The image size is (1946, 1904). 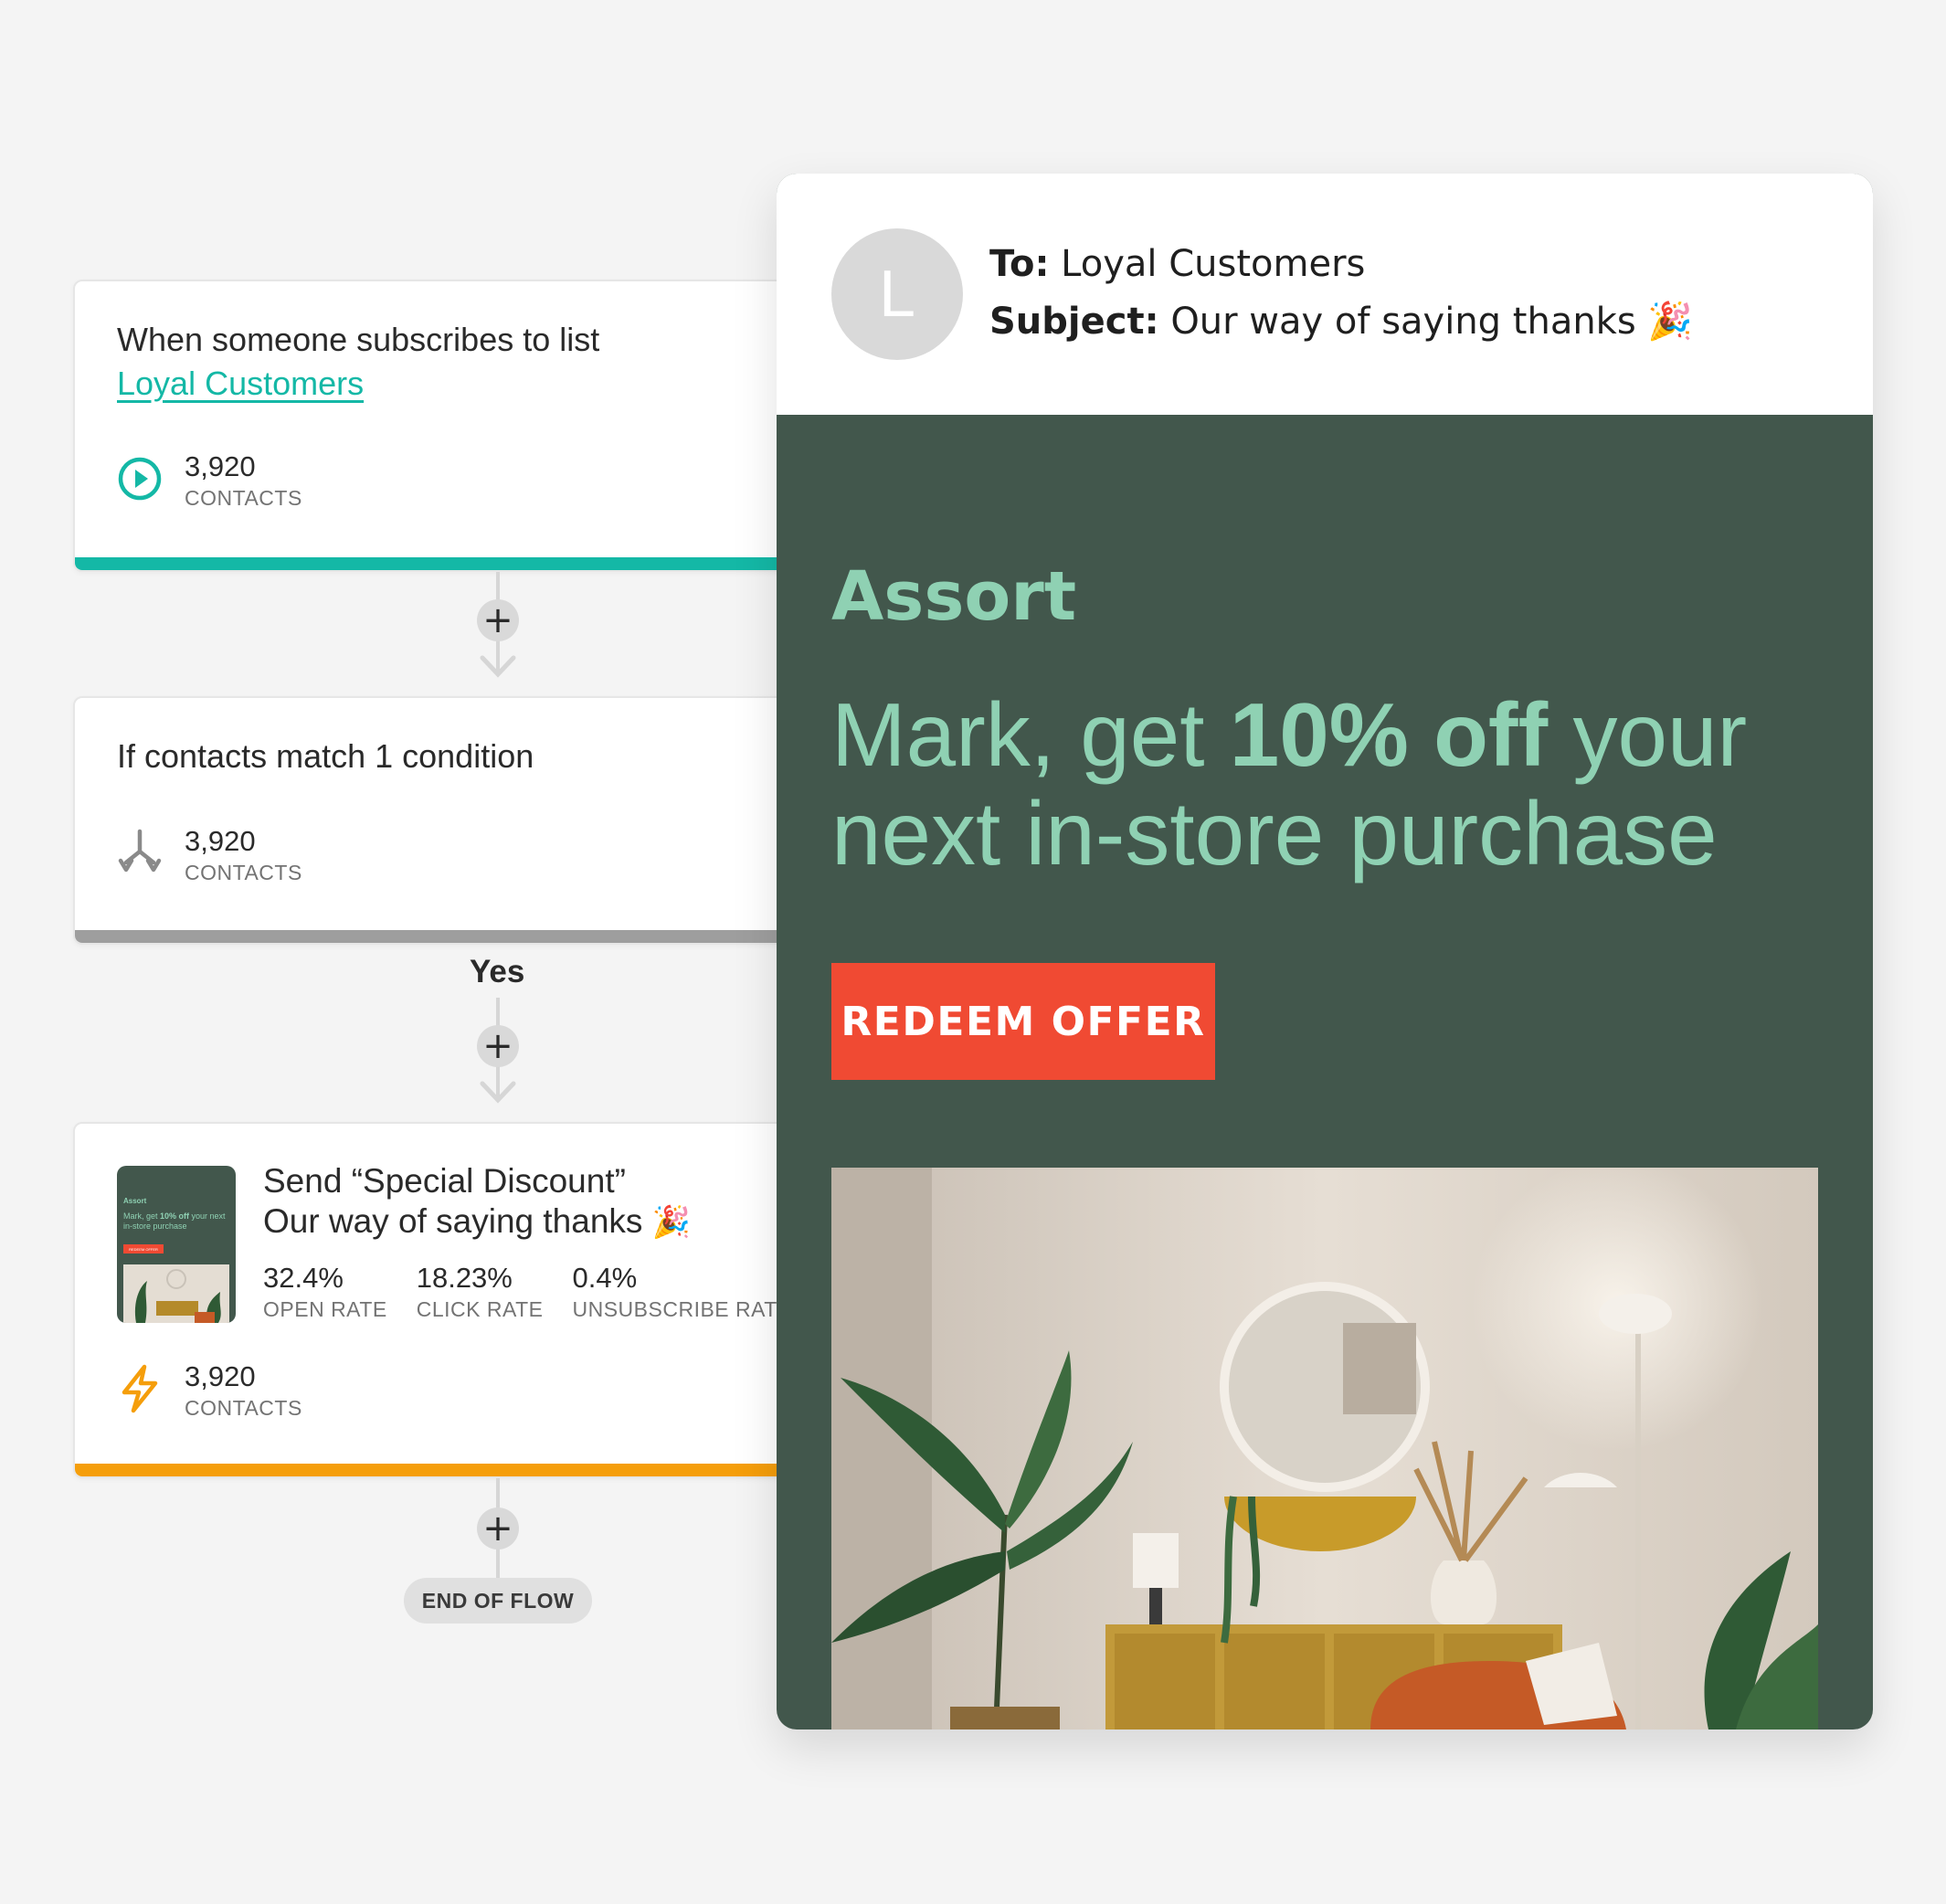 I want to click on trigger-contact-count: 3,920, so click(x=220, y=466).